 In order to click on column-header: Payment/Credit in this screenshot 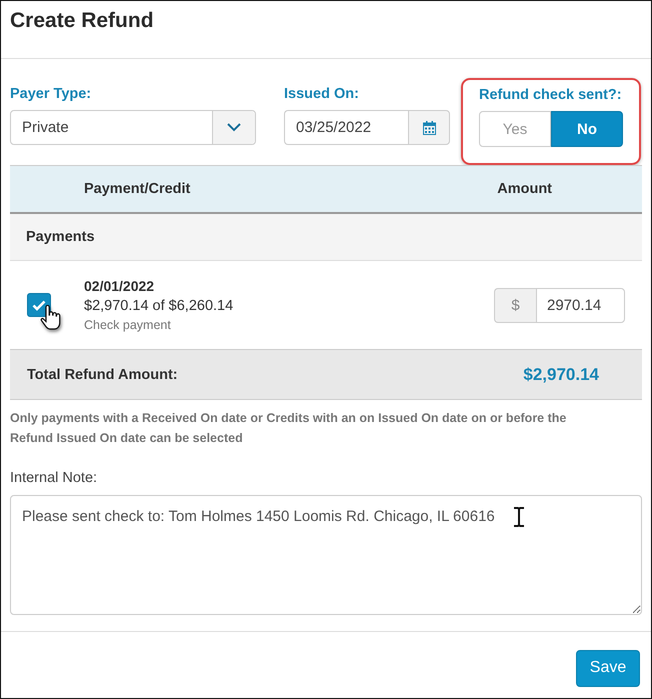, I will do `click(137, 189)`.